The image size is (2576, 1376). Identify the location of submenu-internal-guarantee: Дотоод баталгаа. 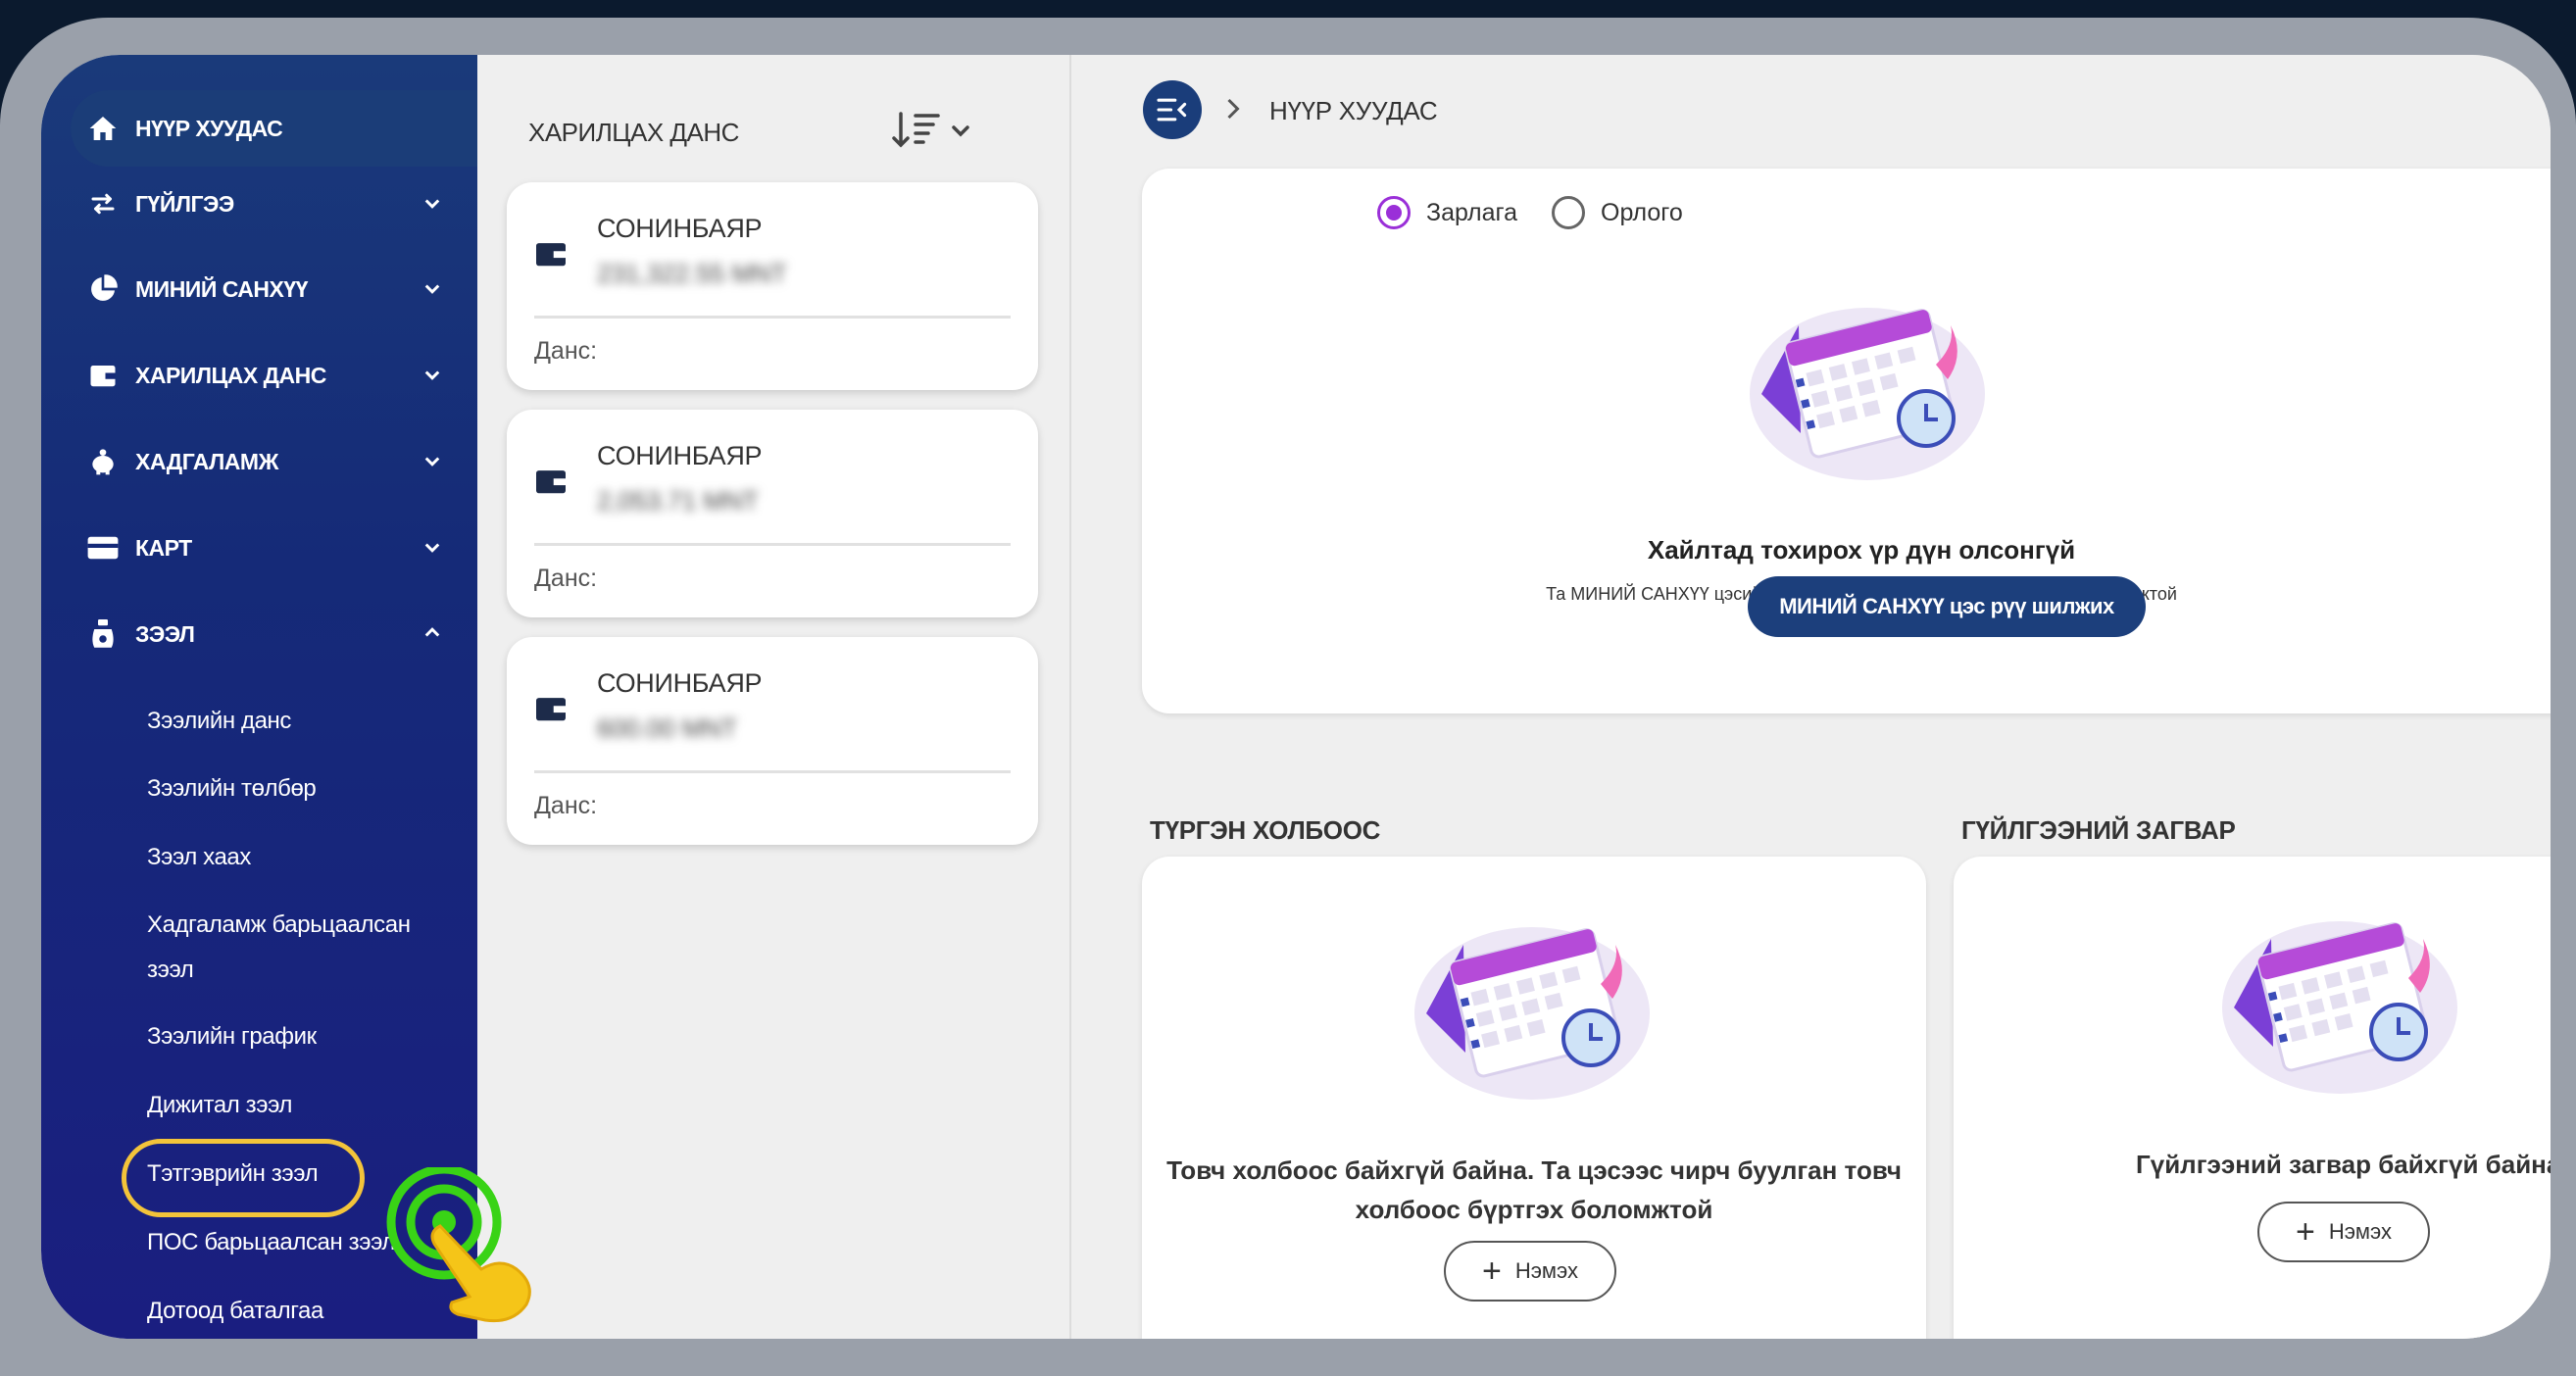
(235, 1311).